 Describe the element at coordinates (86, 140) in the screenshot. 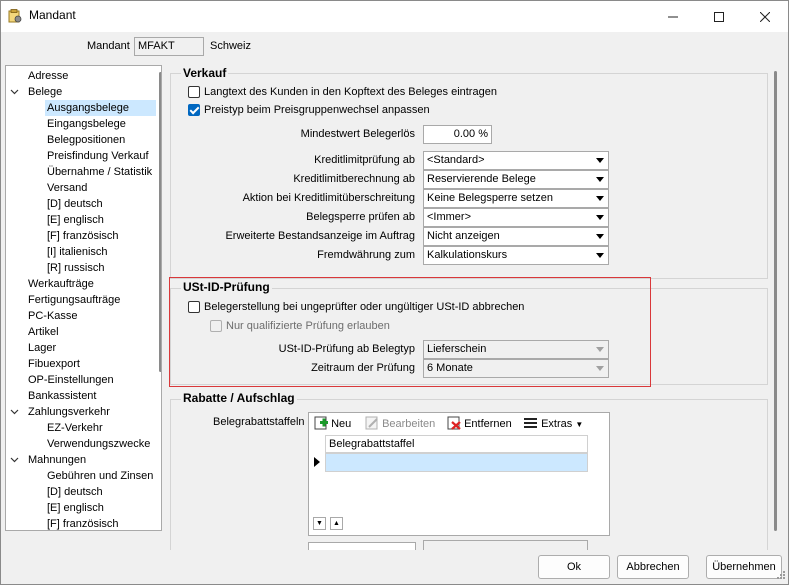

I see `tree-item: Belegpositionen` at that location.